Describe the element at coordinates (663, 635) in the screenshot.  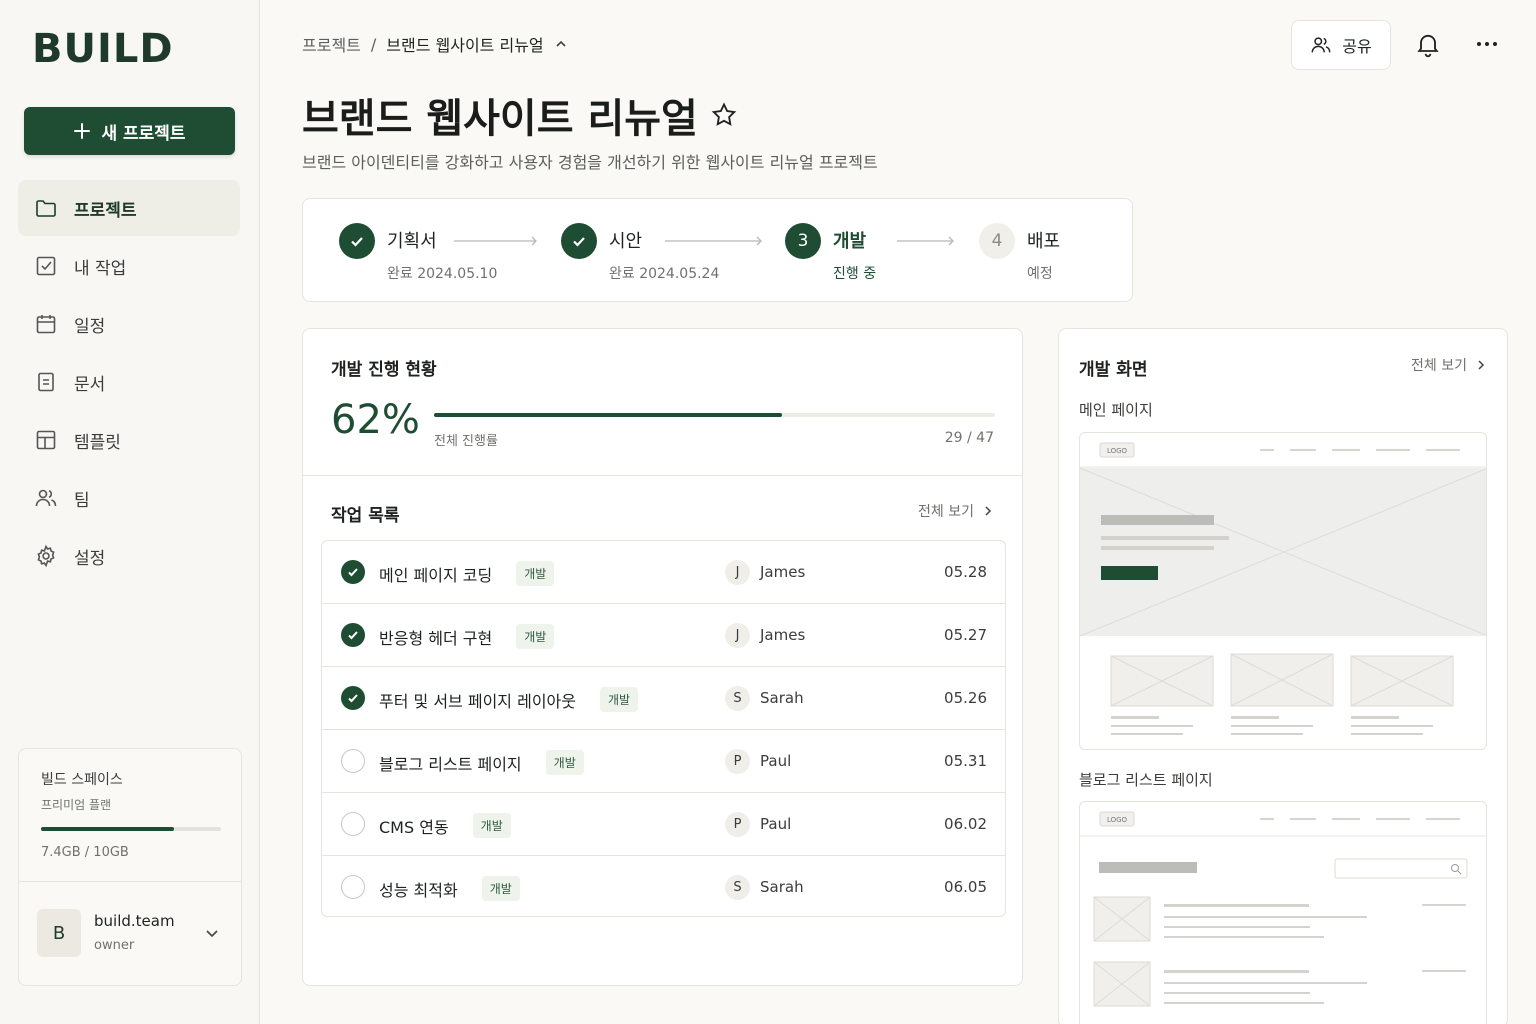
I see `table-row: 반응형 헤더 구현 개발 J James 05.27` at that location.